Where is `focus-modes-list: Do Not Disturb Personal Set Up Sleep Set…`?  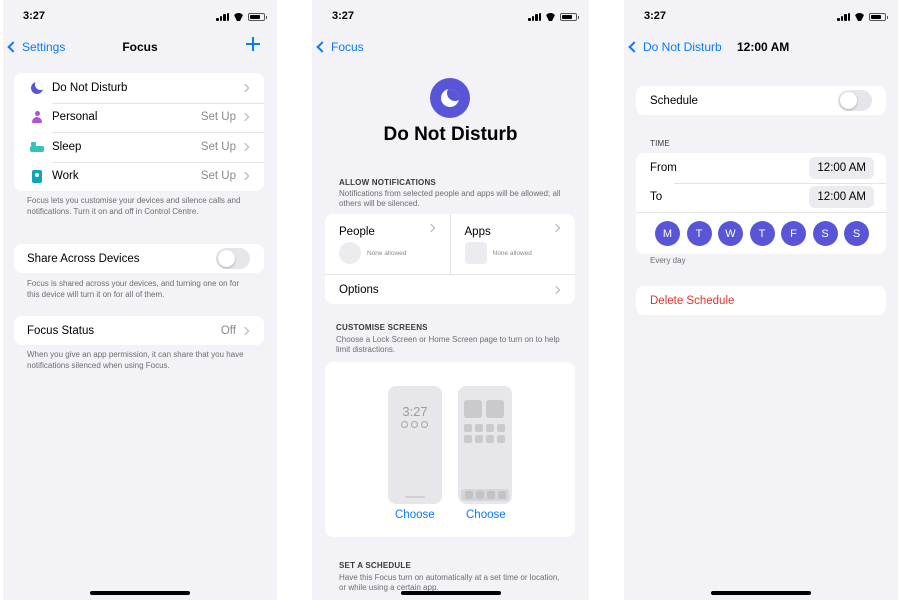 focus-modes-list: Do Not Disturb Personal Set Up Sleep Set… is located at coordinates (139, 132).